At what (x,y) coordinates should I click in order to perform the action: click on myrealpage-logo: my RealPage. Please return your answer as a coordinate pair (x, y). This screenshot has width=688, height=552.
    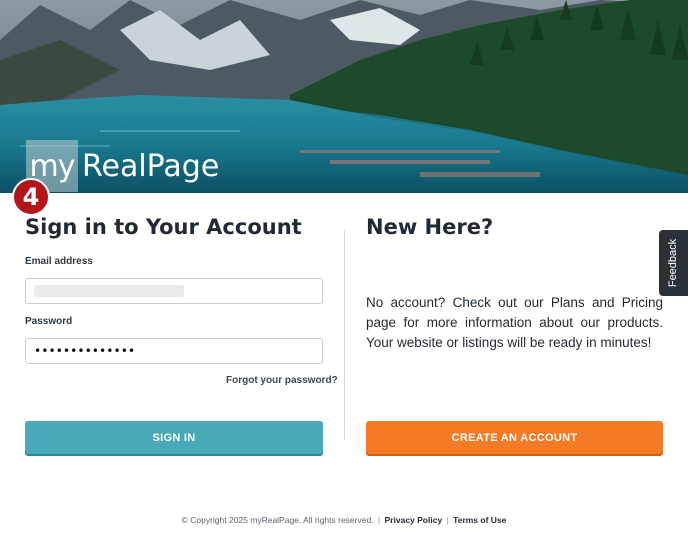
    Looking at the image, I should click on (122, 166).